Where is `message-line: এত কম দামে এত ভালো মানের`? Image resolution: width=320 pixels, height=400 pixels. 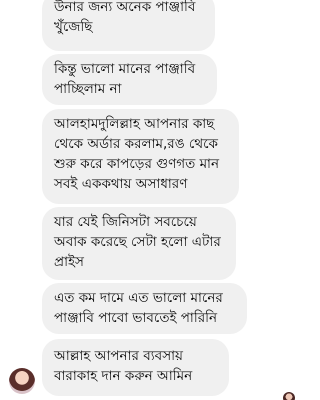
message-line: এত কম দামে এত ভালো মানের is located at coordinates (138, 298).